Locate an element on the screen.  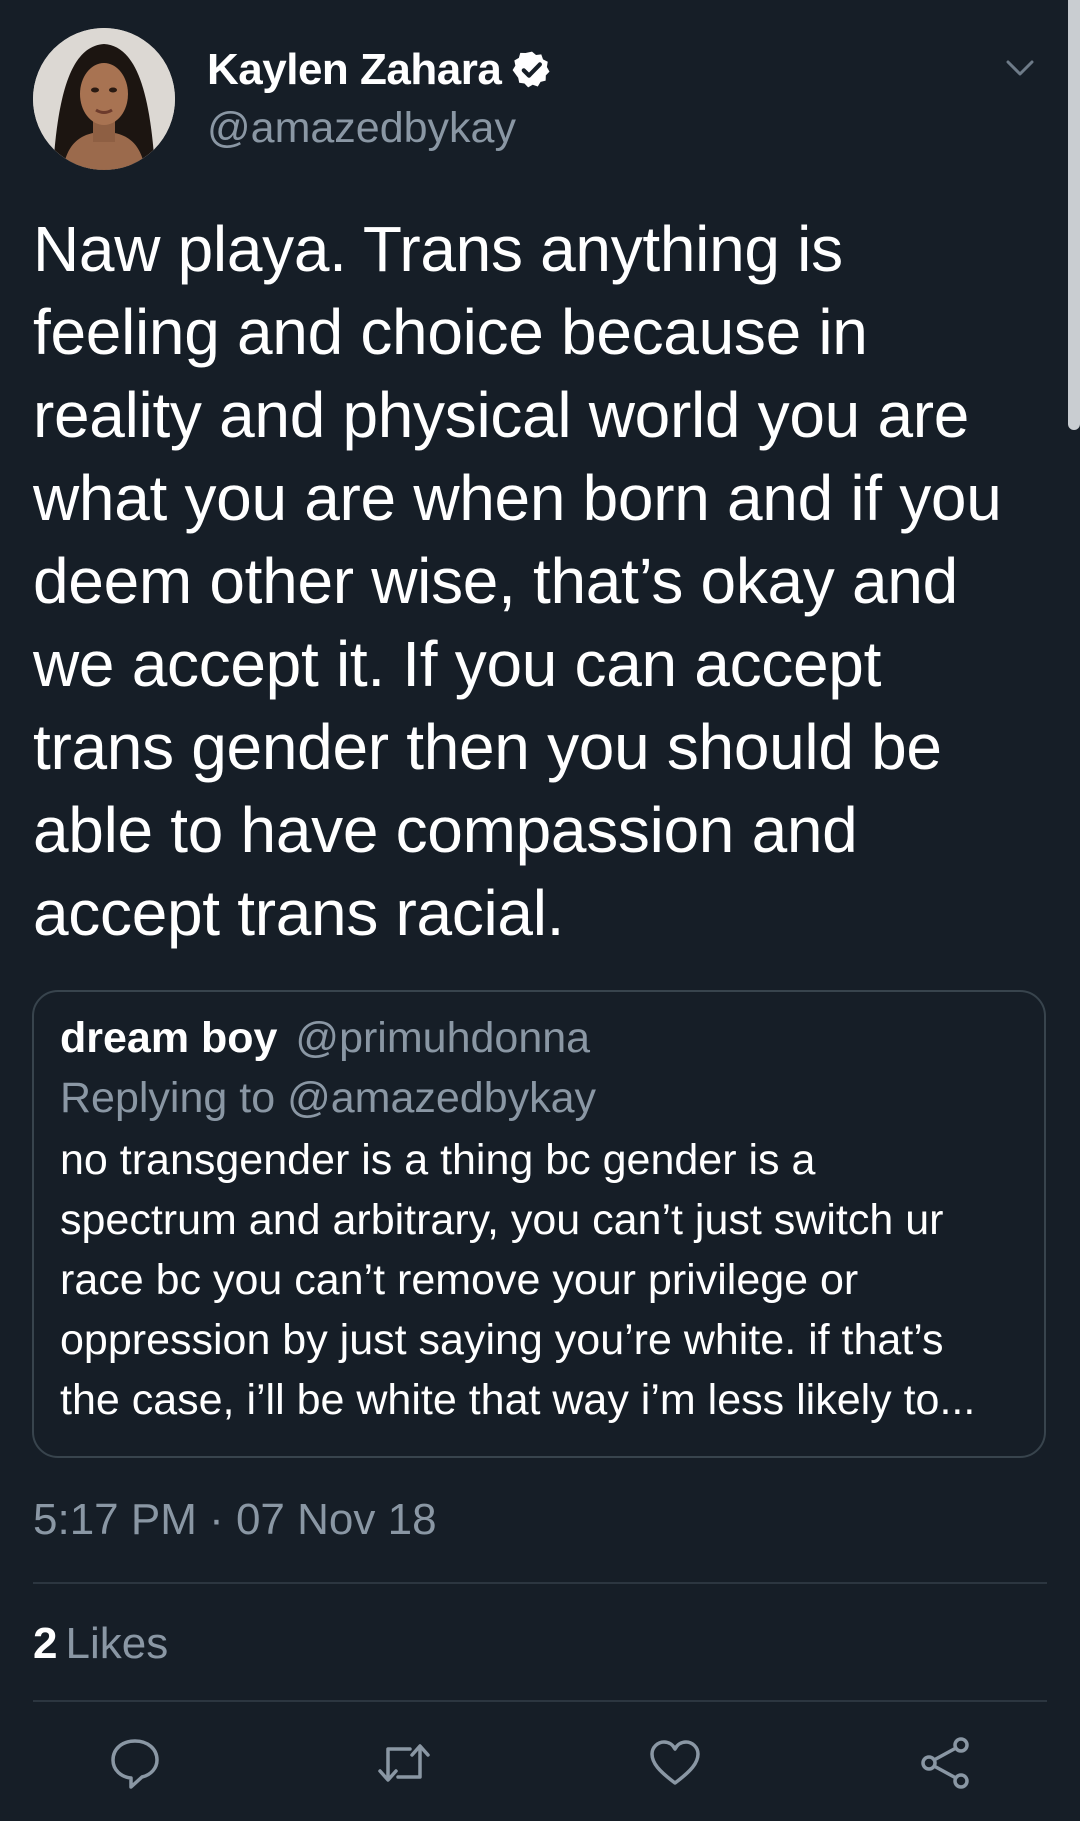
likes-count: 2 is located at coordinates (45, 1643).